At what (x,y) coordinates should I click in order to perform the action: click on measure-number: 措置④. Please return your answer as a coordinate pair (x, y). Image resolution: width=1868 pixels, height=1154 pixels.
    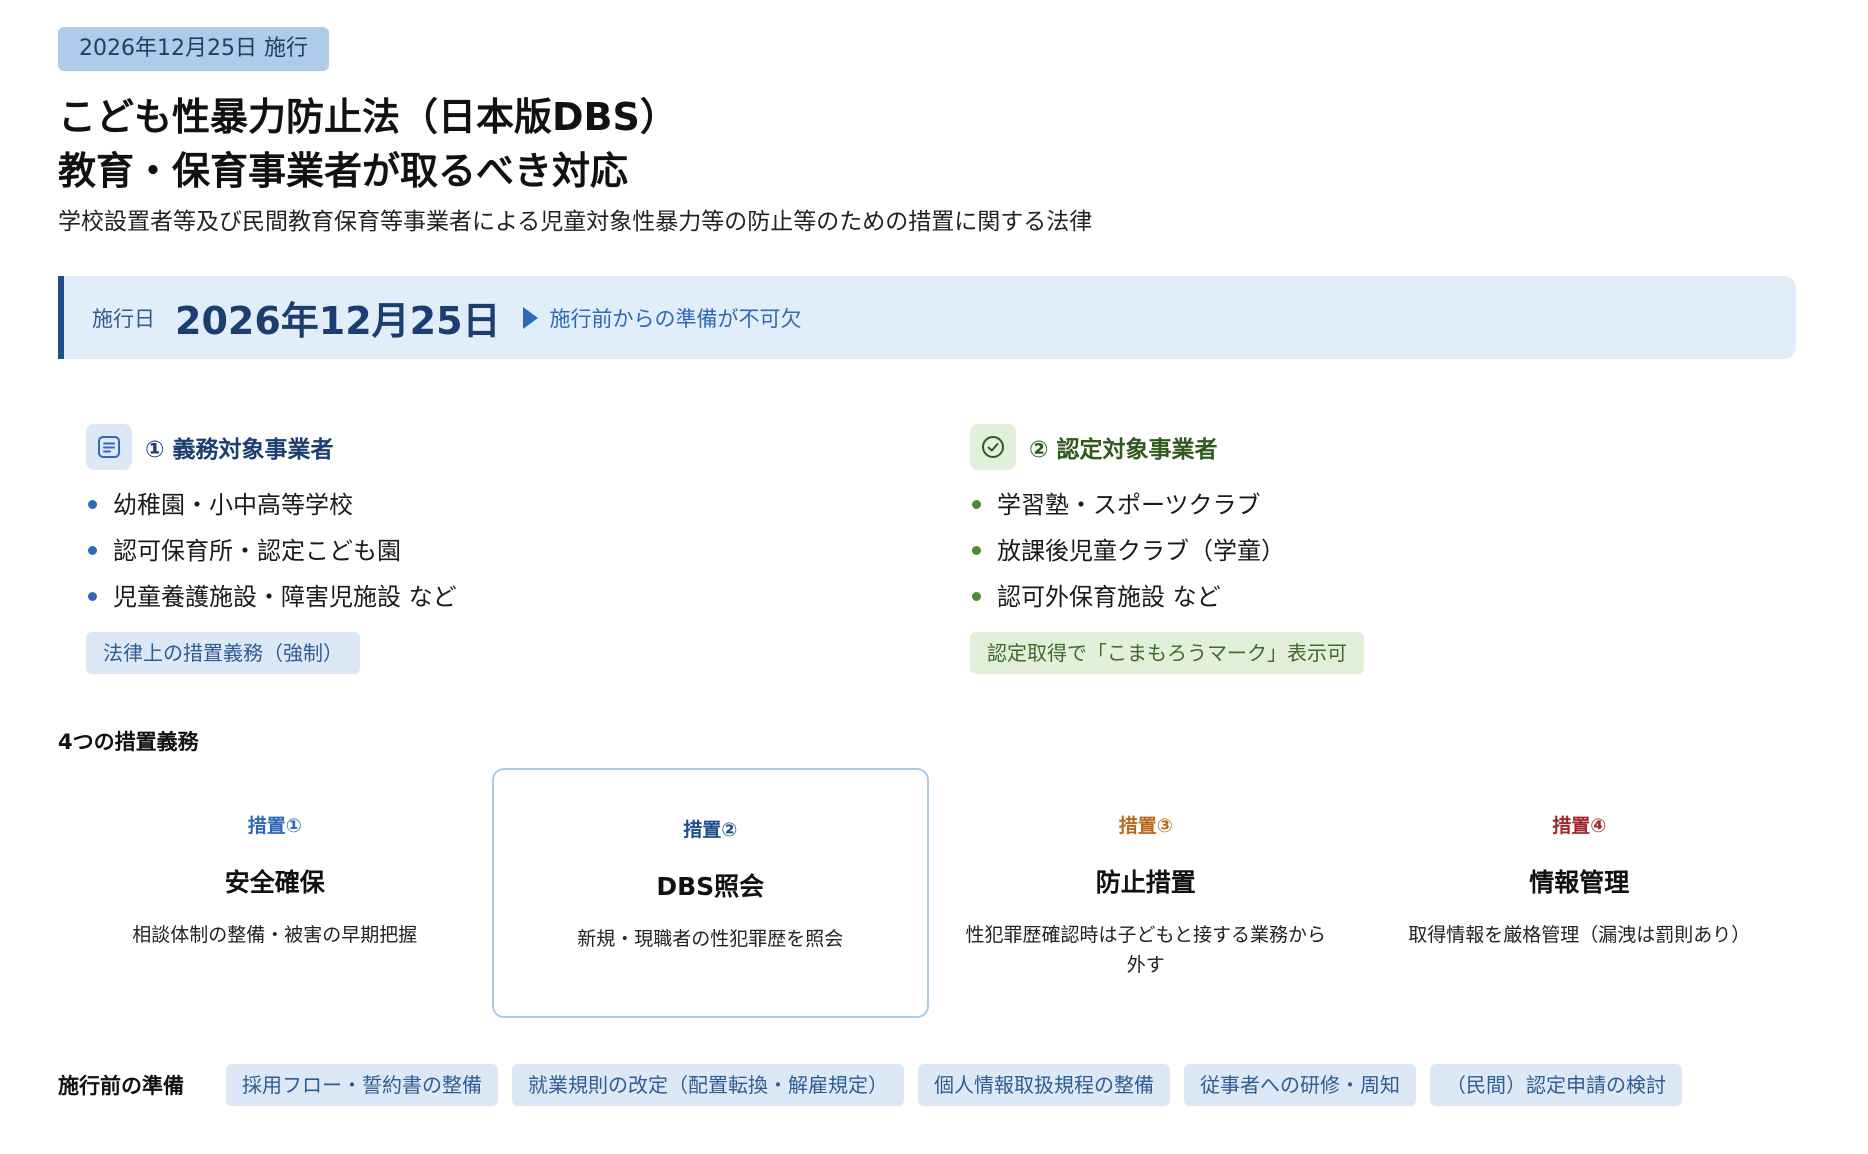
    Looking at the image, I should click on (1579, 826).